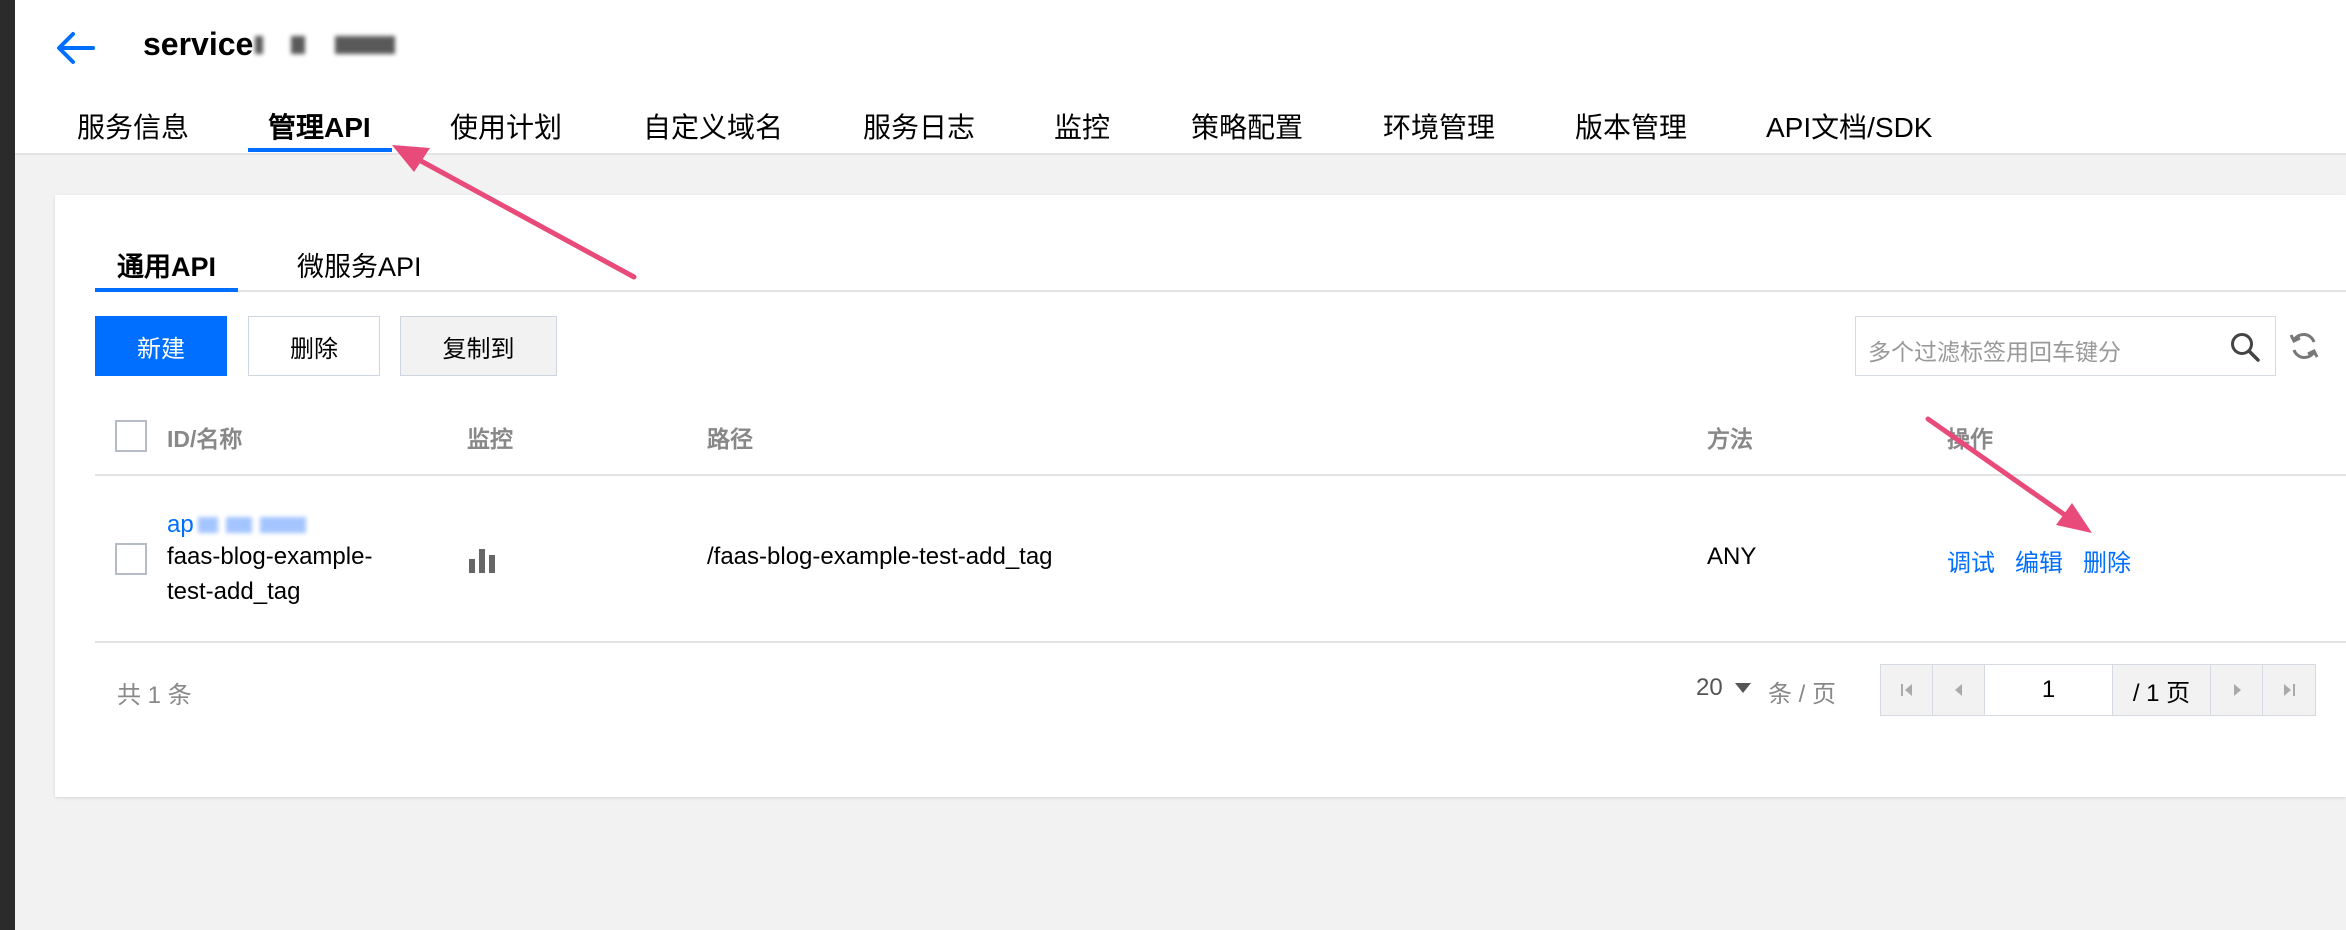 The width and height of the screenshot is (2346, 930). Describe the element at coordinates (166, 290) in the screenshot. I see `active-subtab-indicator` at that location.